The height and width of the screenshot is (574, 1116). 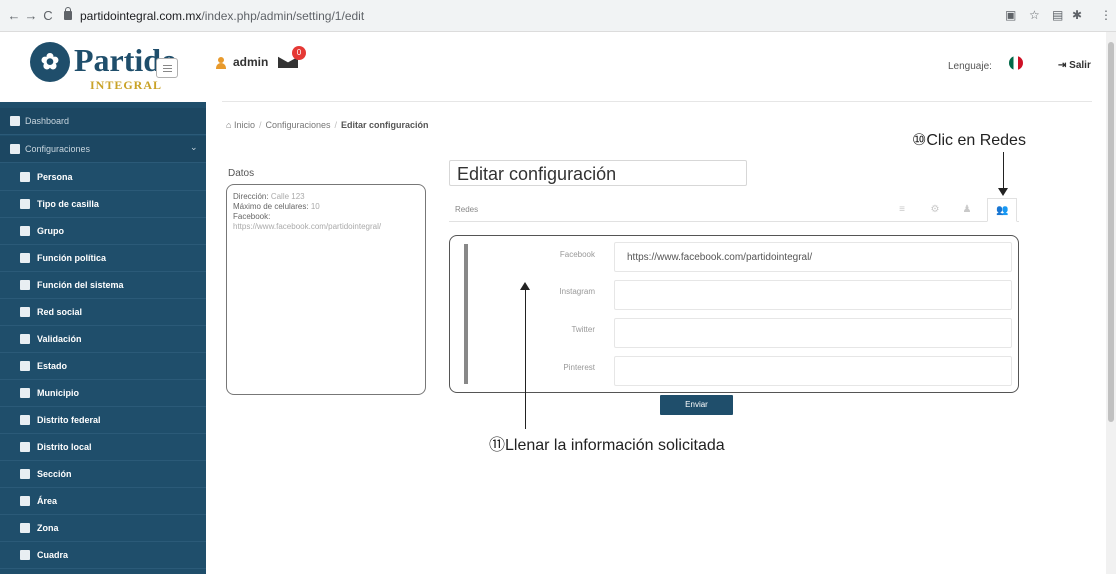 What do you see at coordinates (103, 555) in the screenshot?
I see `sidebar-item-cuadra: Cuadra` at bounding box center [103, 555].